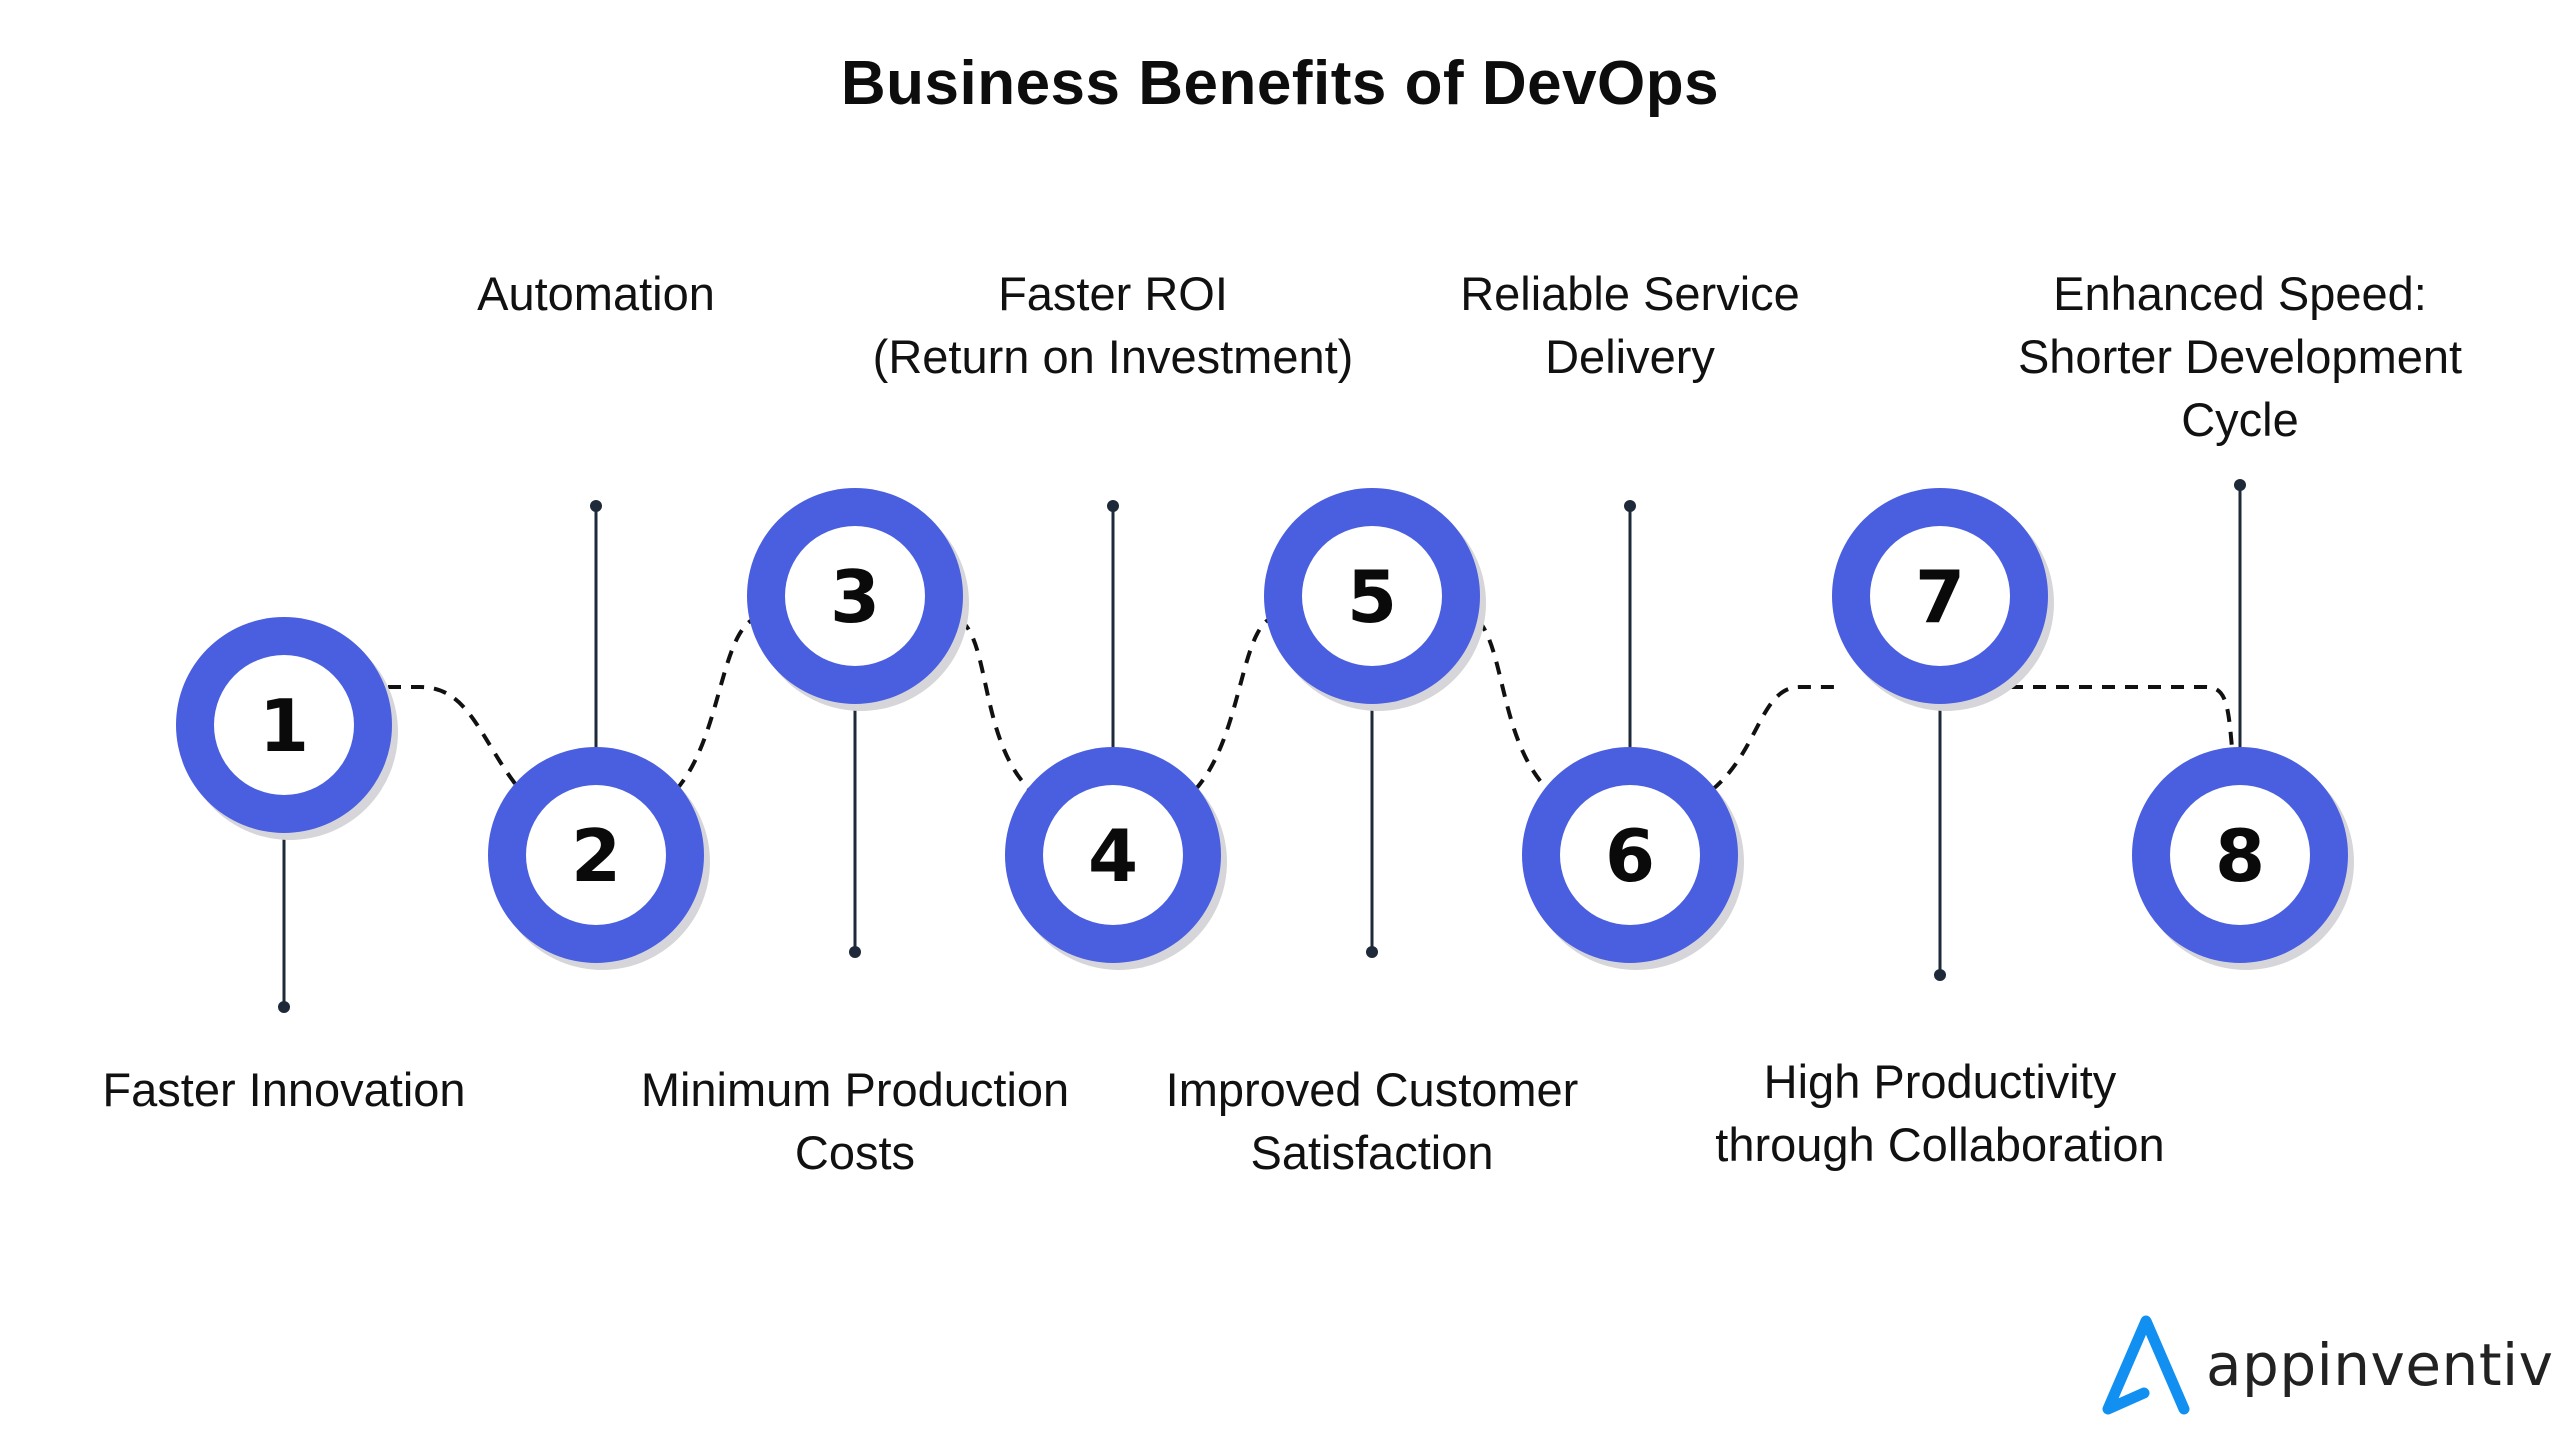 The width and height of the screenshot is (2560, 1440). I want to click on step-label-5: Improved Customer Satisfaction, so click(1372, 1121).